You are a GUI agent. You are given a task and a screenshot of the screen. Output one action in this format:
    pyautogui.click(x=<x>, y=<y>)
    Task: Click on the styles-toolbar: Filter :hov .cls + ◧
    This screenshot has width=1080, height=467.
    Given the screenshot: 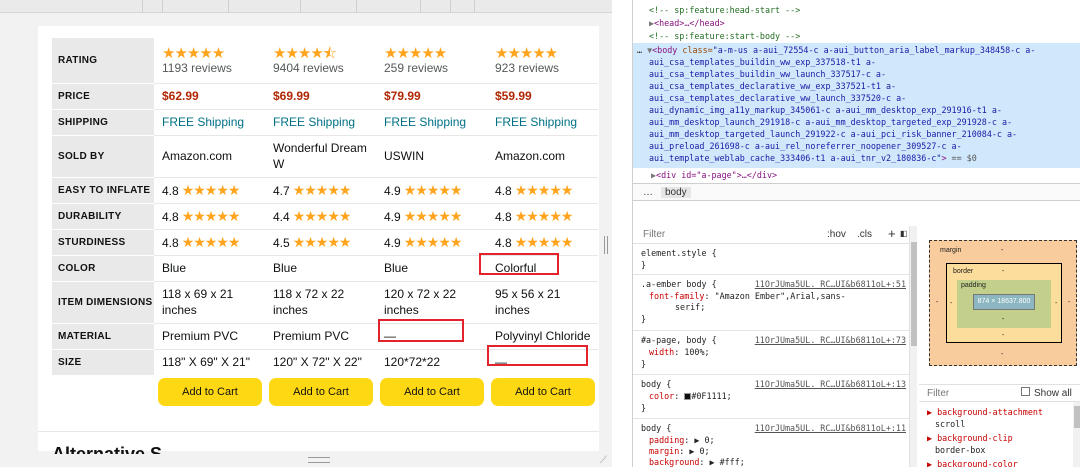 What is the action you would take?
    pyautogui.click(x=771, y=235)
    